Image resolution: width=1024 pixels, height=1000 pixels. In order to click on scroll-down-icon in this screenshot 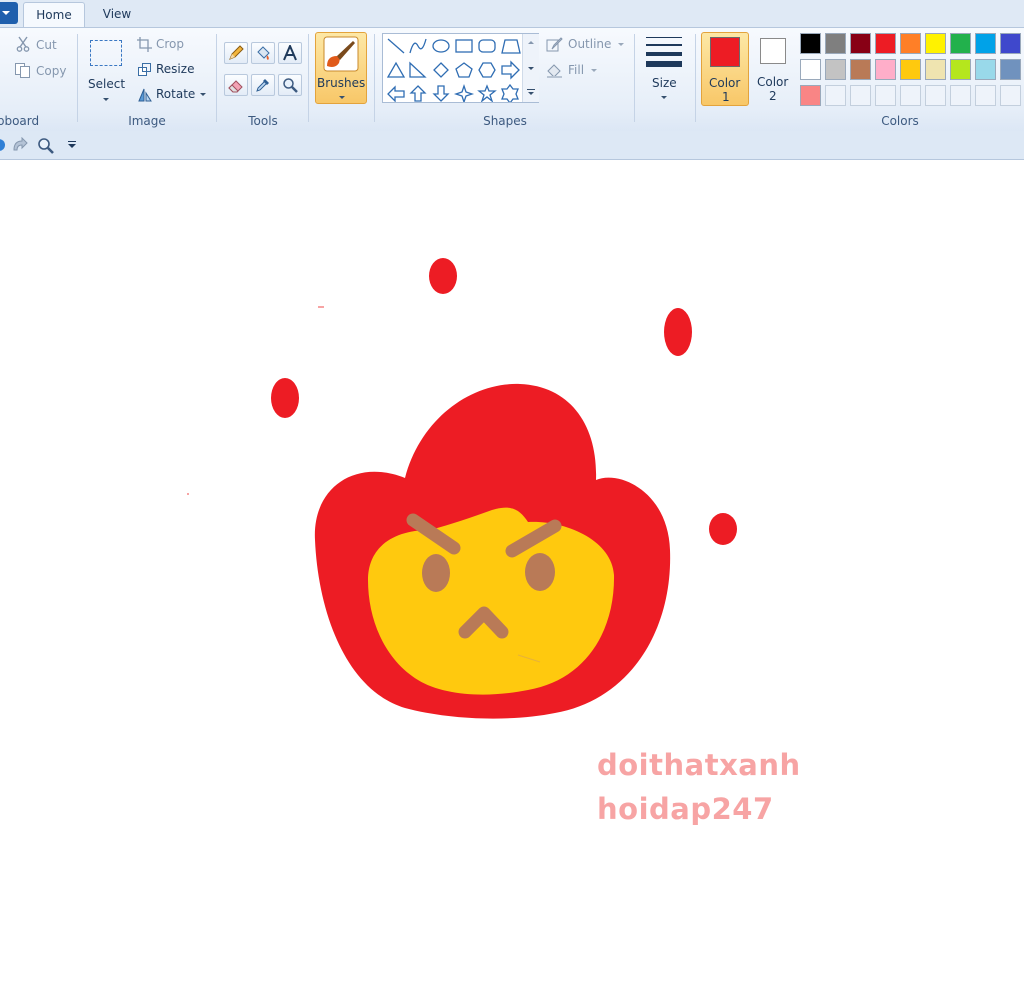, I will do `click(531, 68)`.